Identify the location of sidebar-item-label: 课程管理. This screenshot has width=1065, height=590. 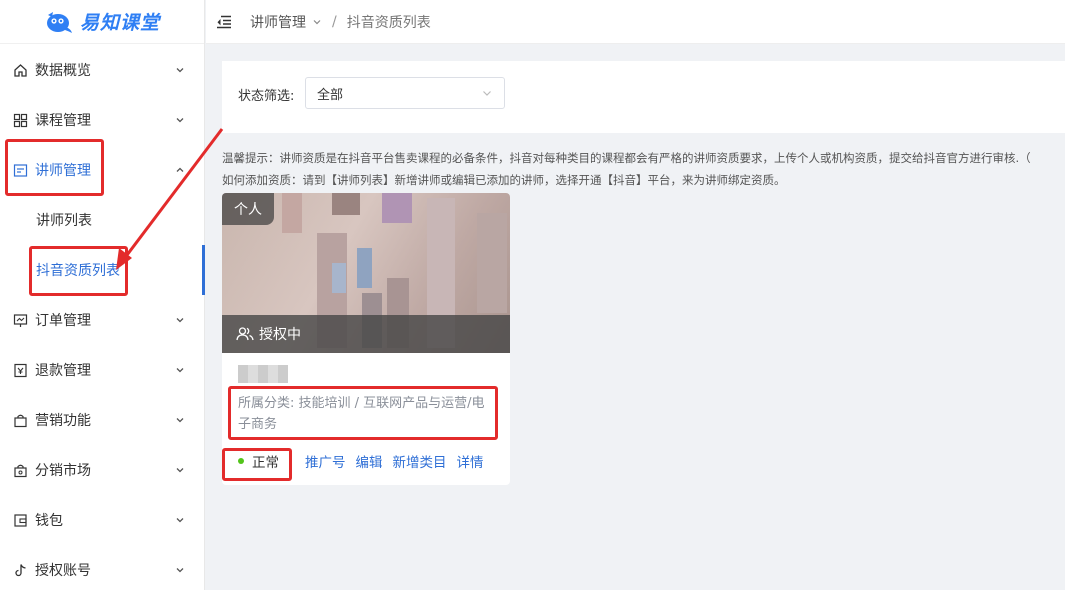
(63, 121).